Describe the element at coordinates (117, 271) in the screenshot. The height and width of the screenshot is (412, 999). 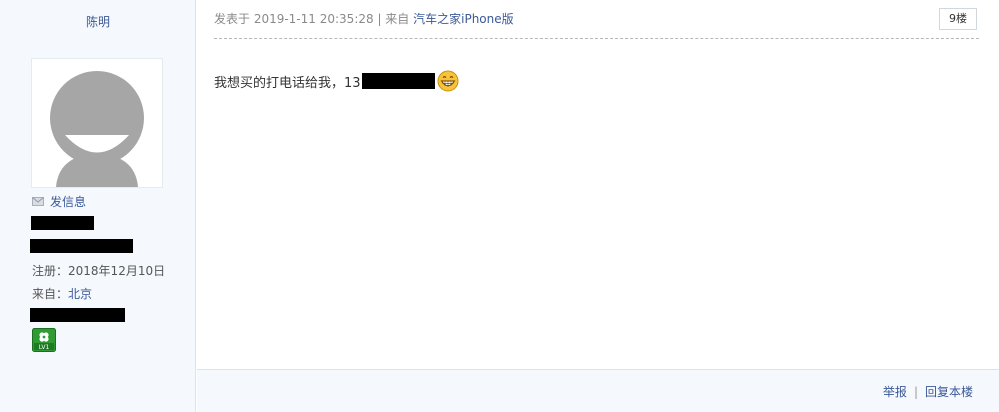
I see `register-date: 2018年12月10日` at that location.